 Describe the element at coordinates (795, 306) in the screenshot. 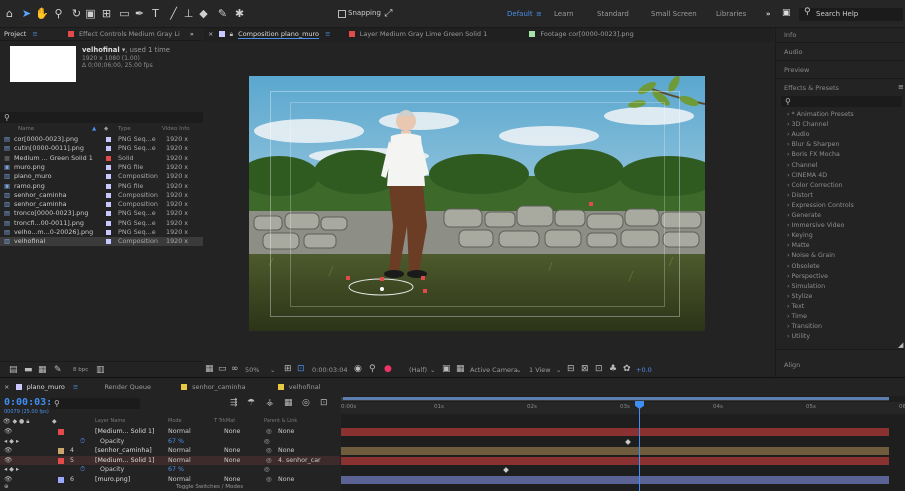

I see `effects-category-item: › Text` at that location.